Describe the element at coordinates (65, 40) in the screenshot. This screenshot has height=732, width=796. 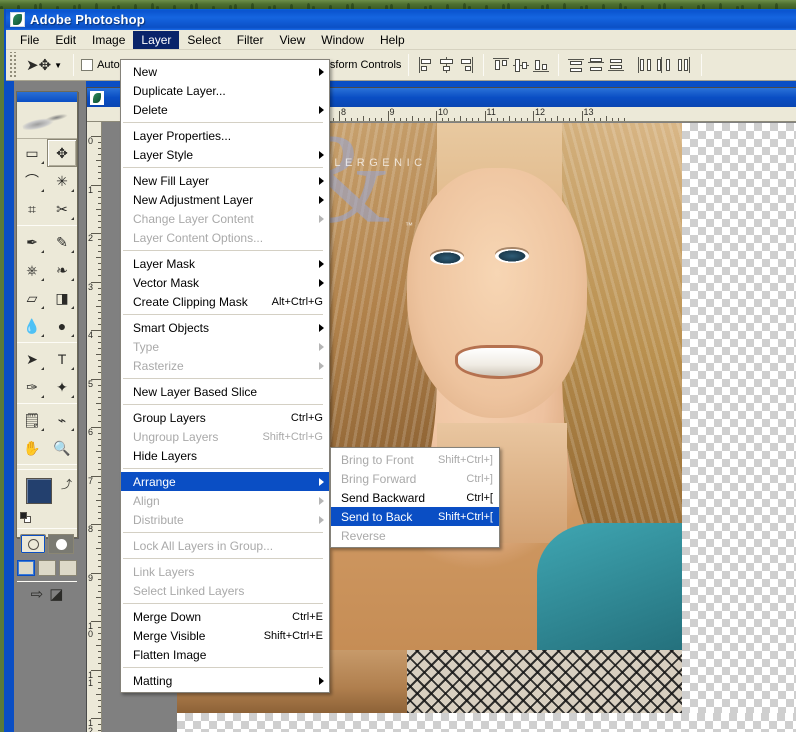
I see `menu-edit: Edit` at that location.